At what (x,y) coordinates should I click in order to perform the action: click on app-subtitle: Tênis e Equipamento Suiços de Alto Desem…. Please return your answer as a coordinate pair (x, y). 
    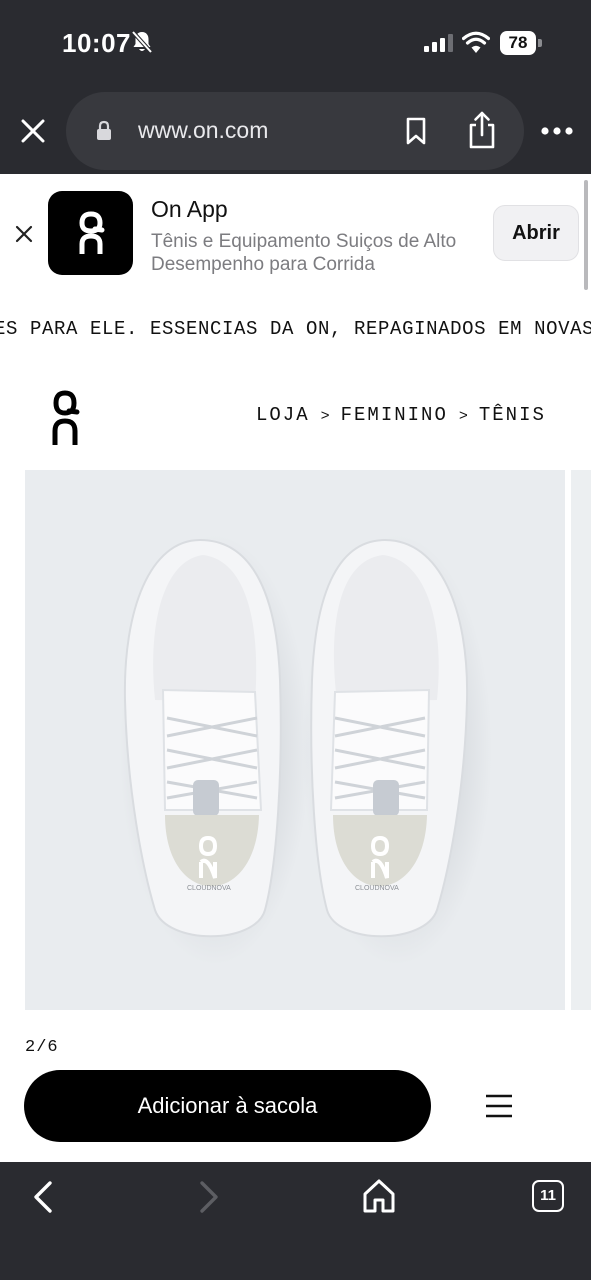
    Looking at the image, I should click on (304, 253).